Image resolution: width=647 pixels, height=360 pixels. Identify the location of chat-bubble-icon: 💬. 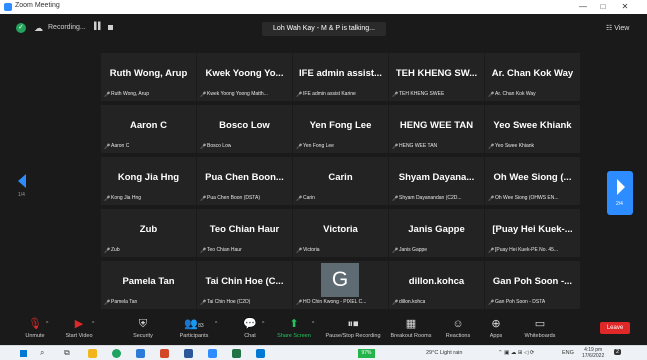
(250, 324).